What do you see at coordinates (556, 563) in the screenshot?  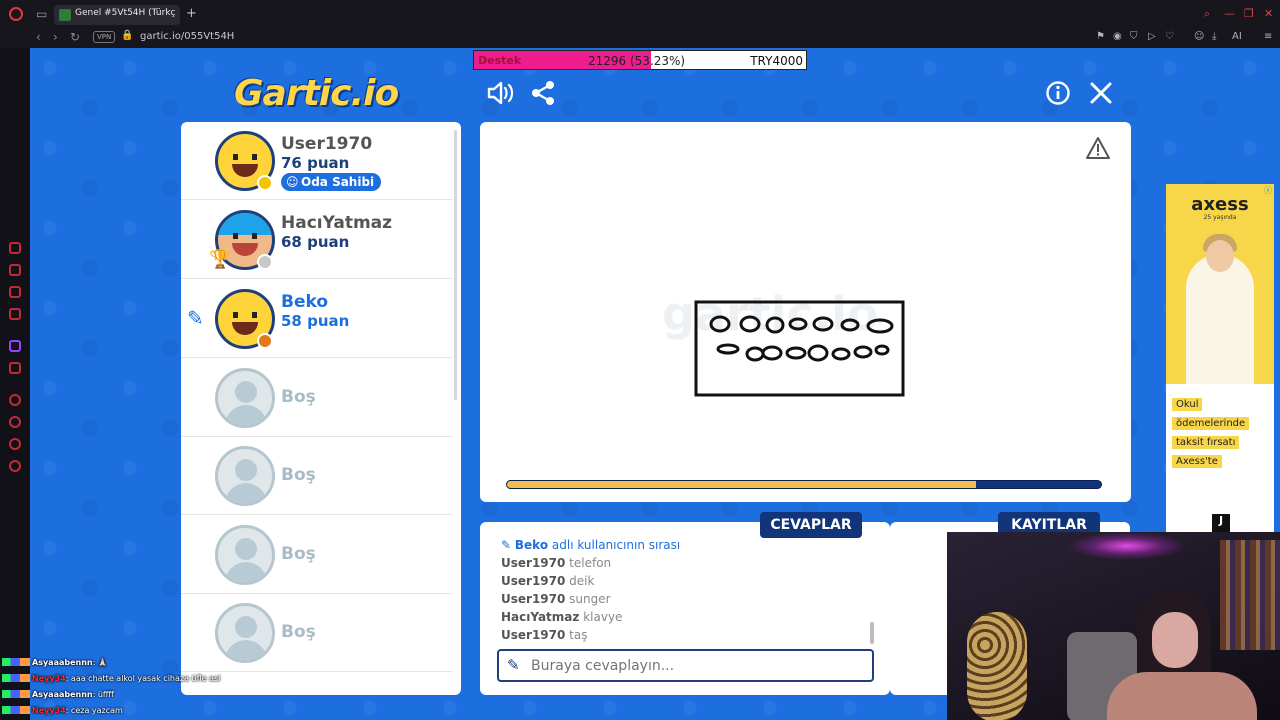 I see `guess-line: User1970 telefon` at bounding box center [556, 563].